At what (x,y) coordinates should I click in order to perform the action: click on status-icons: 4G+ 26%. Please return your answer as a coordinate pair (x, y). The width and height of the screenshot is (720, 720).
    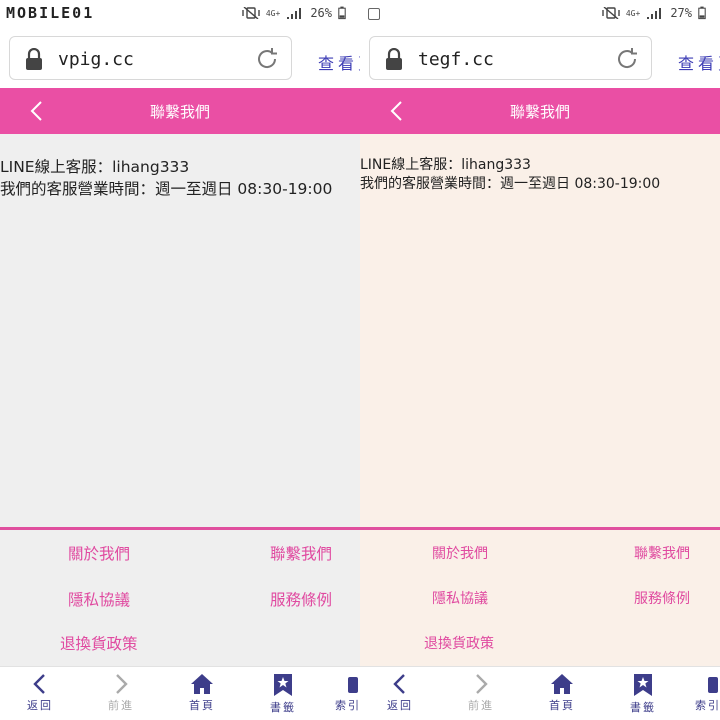
    Looking at the image, I should click on (294, 13).